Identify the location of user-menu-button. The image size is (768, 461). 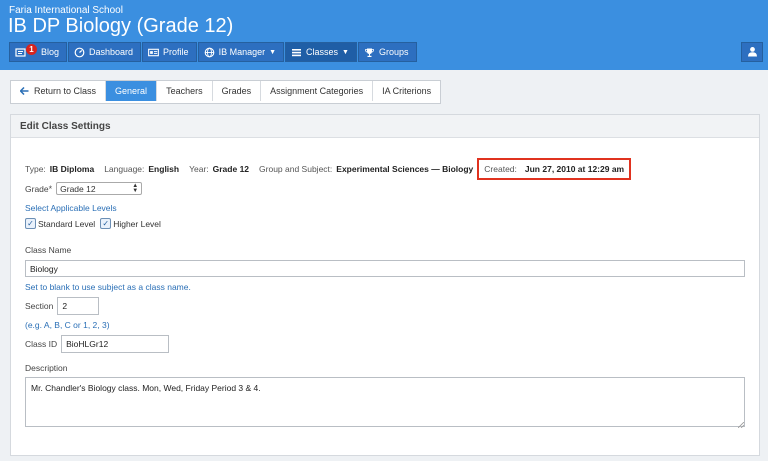
(752, 52).